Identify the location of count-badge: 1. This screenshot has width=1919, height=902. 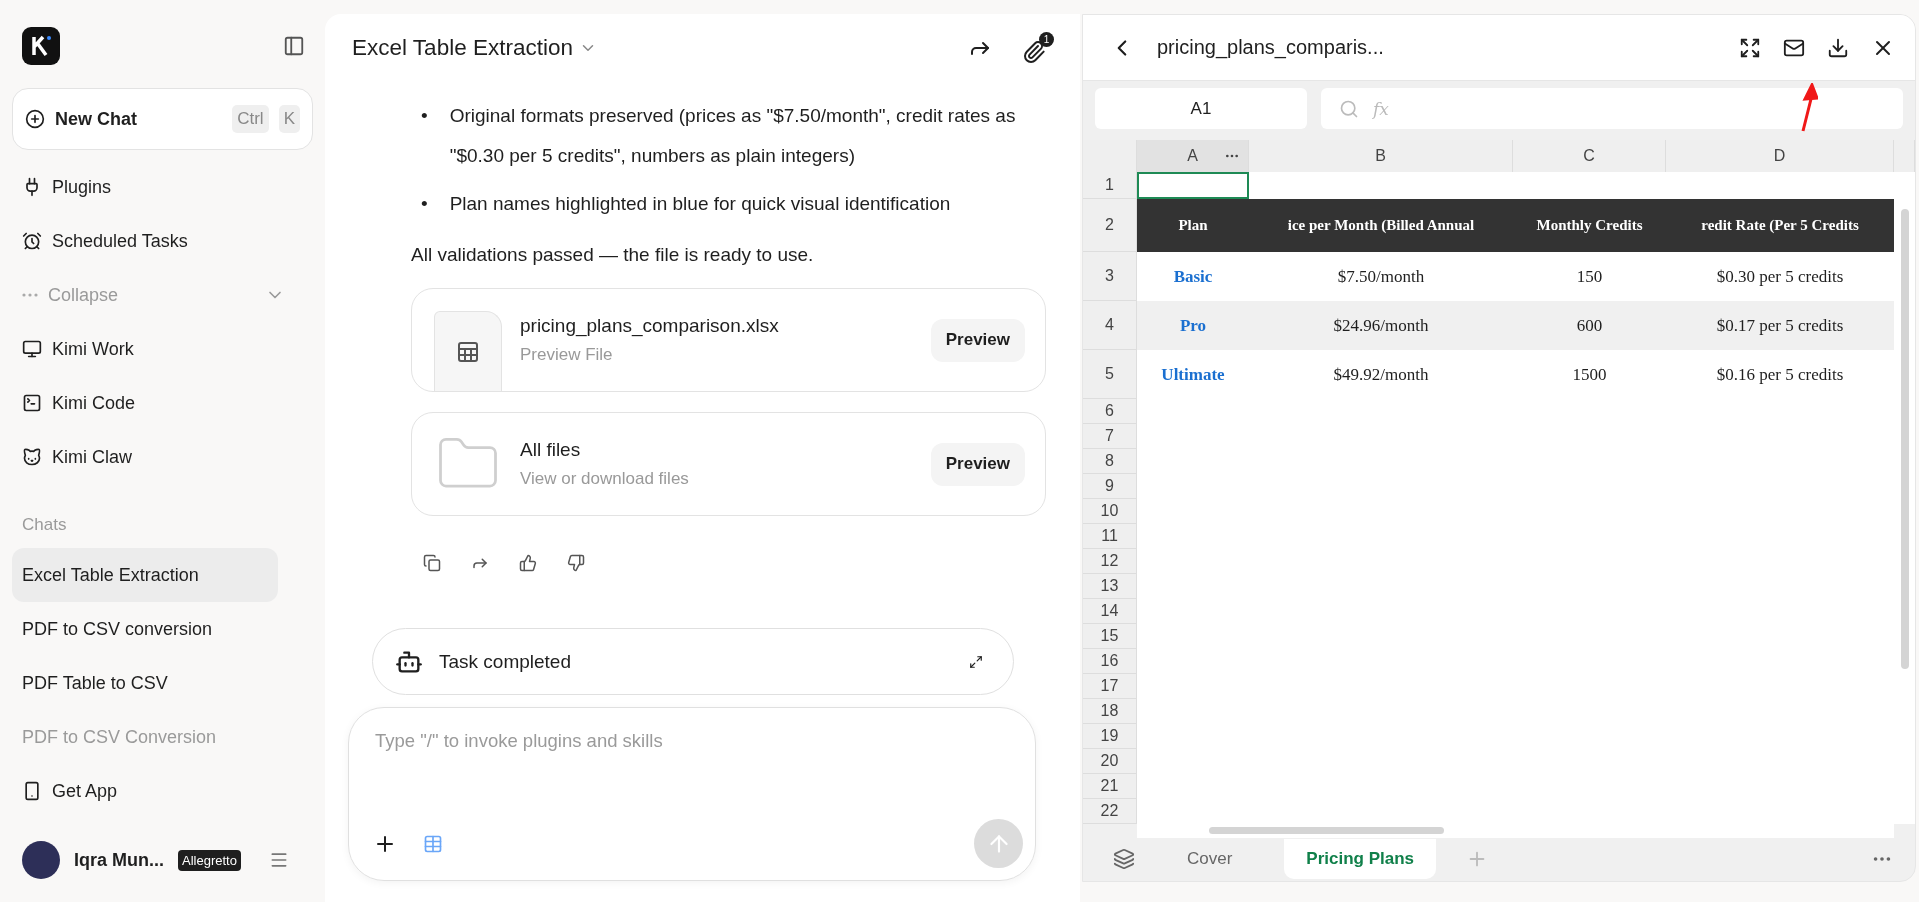
(1046, 39).